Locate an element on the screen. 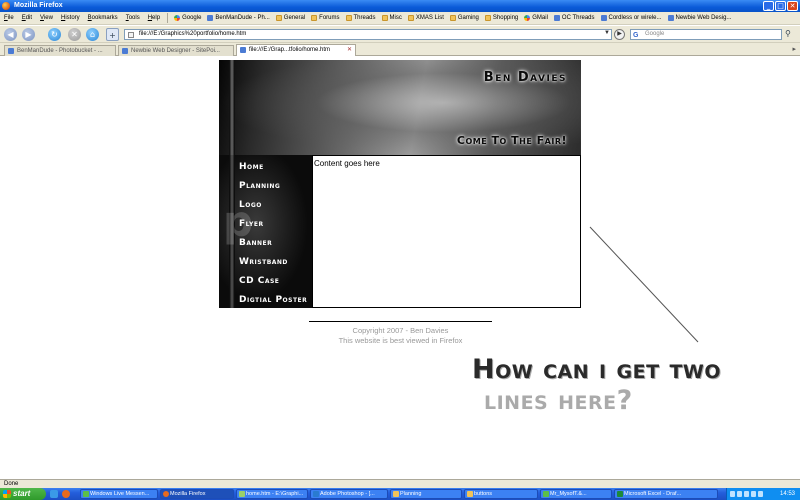  stop-icon: ✕ is located at coordinates (74, 34).